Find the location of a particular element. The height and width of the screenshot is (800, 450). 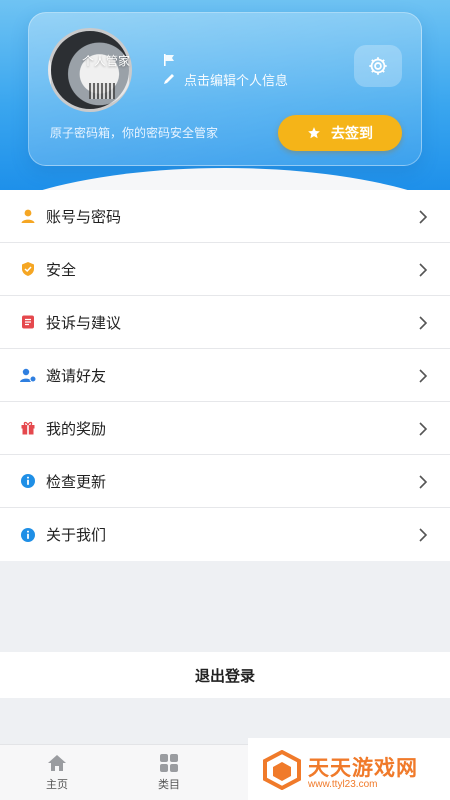

invite-user-icon is located at coordinates (28, 375).